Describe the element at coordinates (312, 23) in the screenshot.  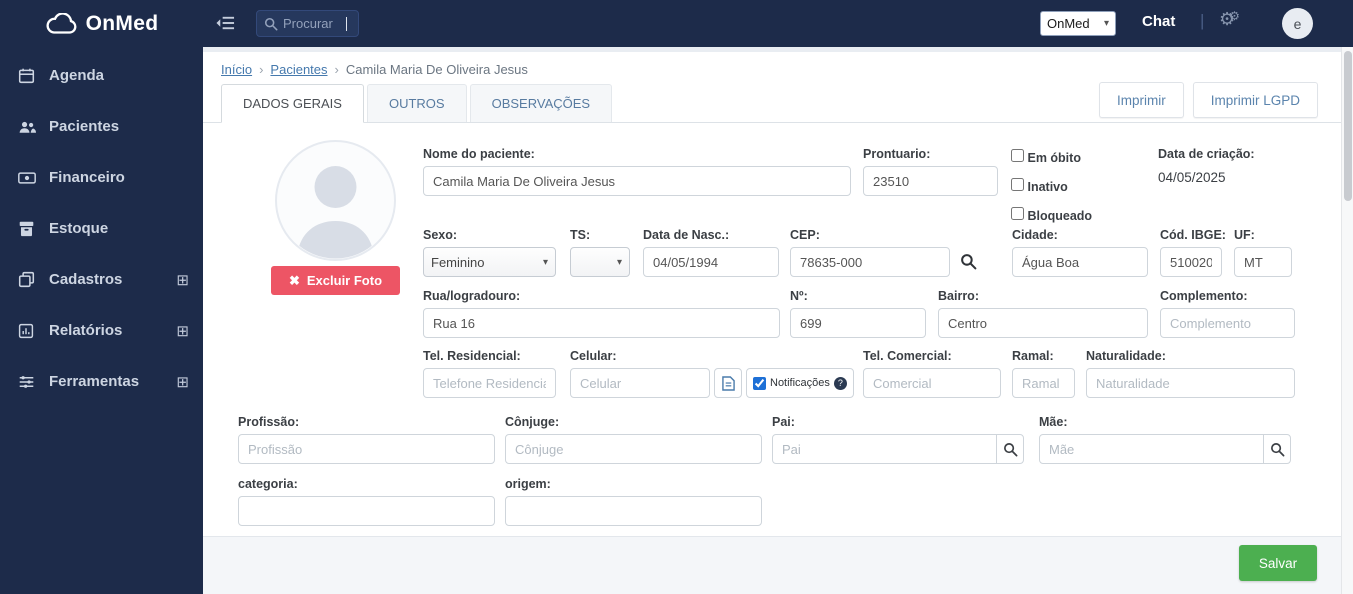
I see `search-input` at that location.